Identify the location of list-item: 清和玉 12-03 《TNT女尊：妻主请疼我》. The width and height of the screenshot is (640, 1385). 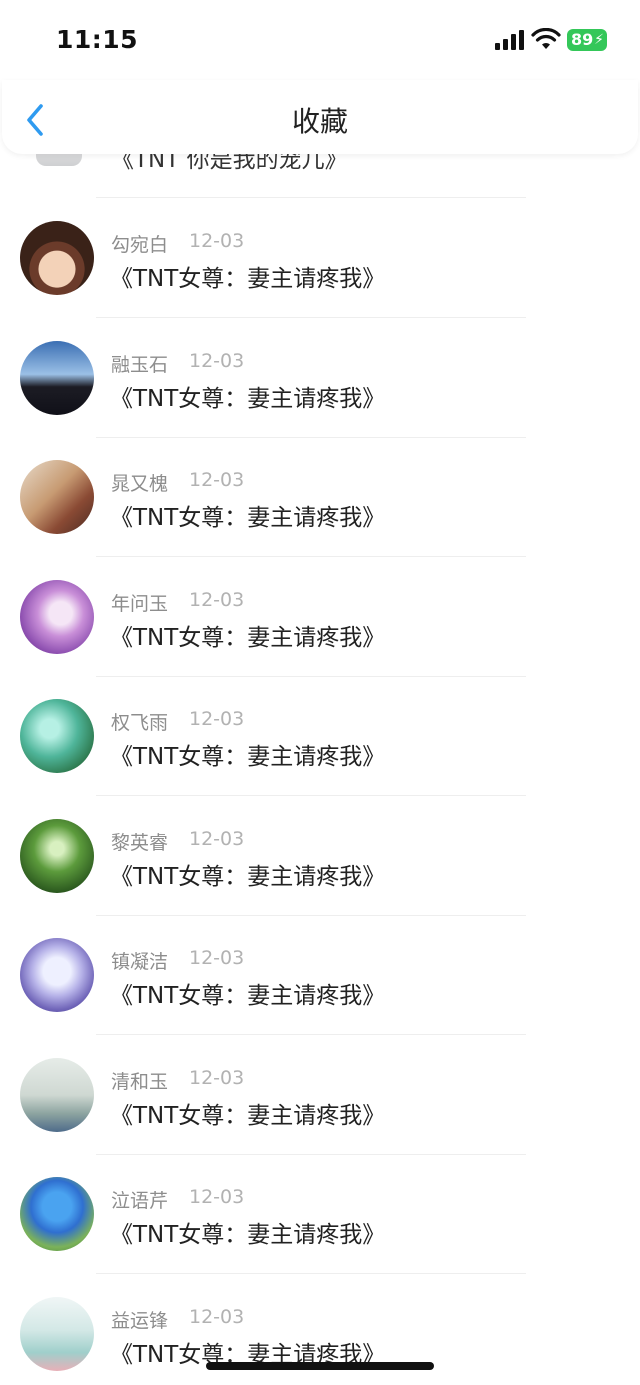
(320, 1095).